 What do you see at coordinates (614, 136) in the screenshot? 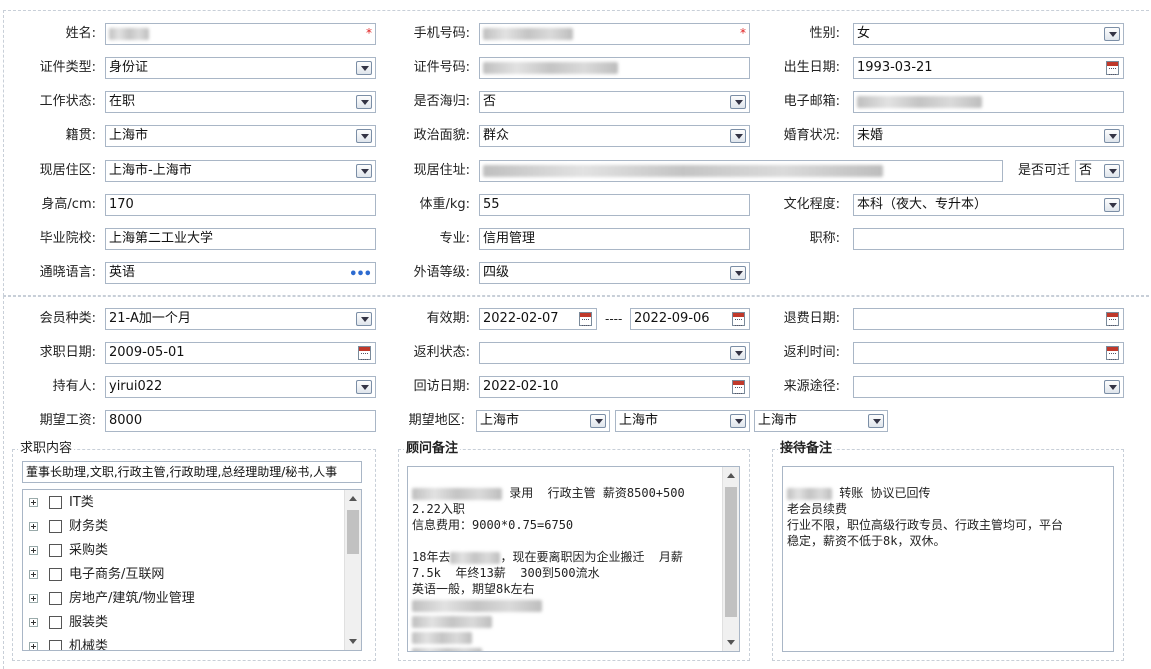
I see `political-select: 群众` at bounding box center [614, 136].